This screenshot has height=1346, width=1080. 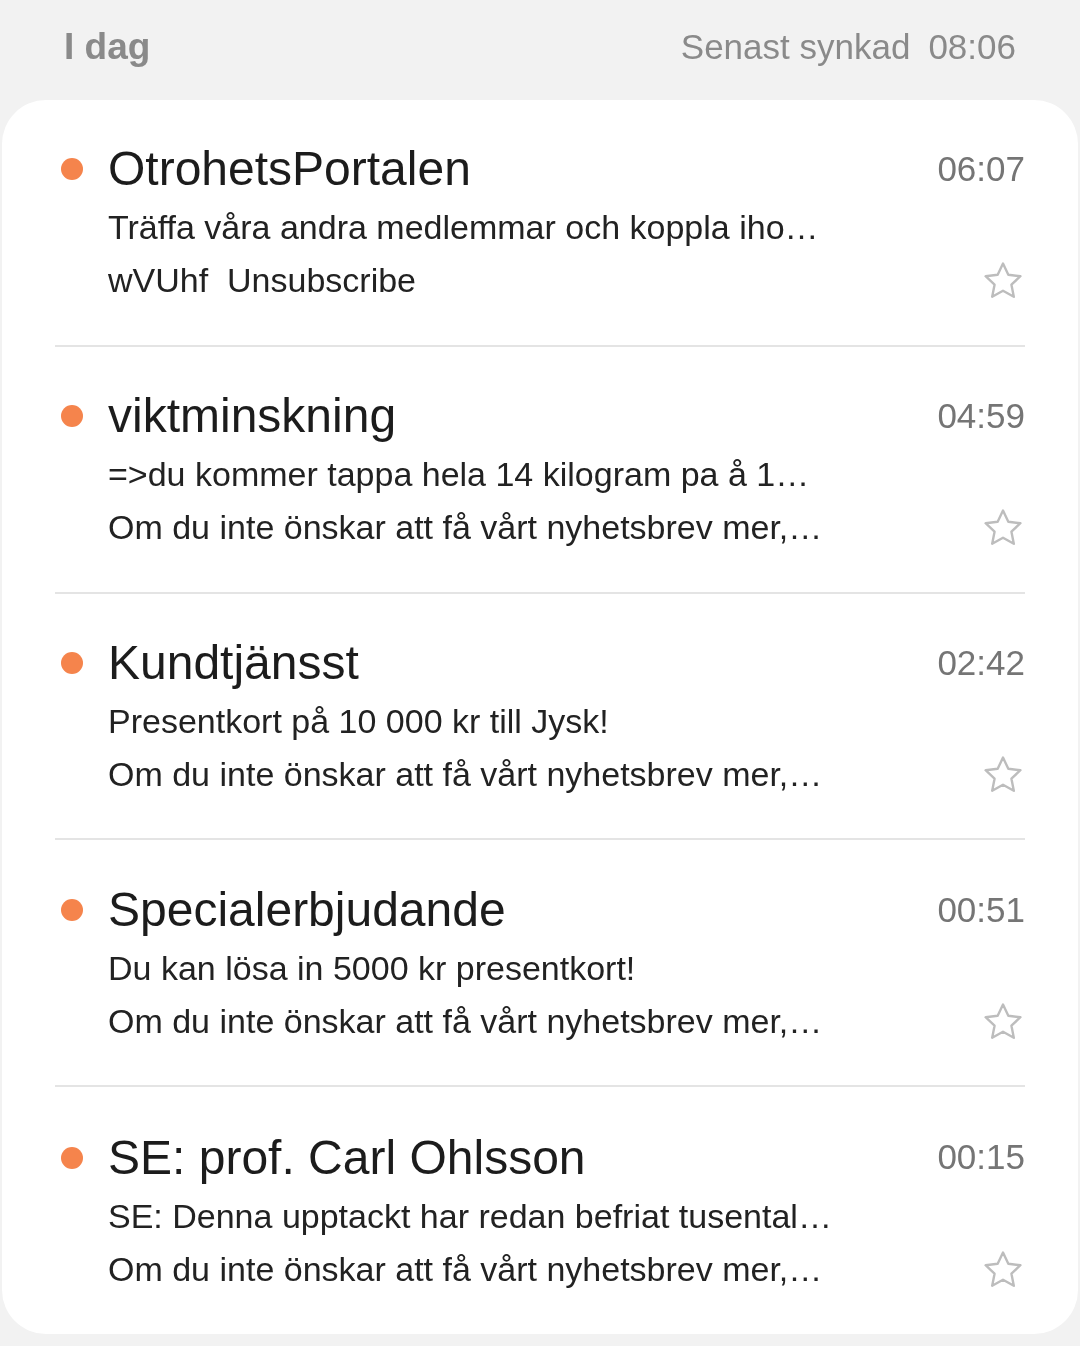 What do you see at coordinates (347, 1157) in the screenshot?
I see `sender-name: SE: prof. Carl Ohlsson` at bounding box center [347, 1157].